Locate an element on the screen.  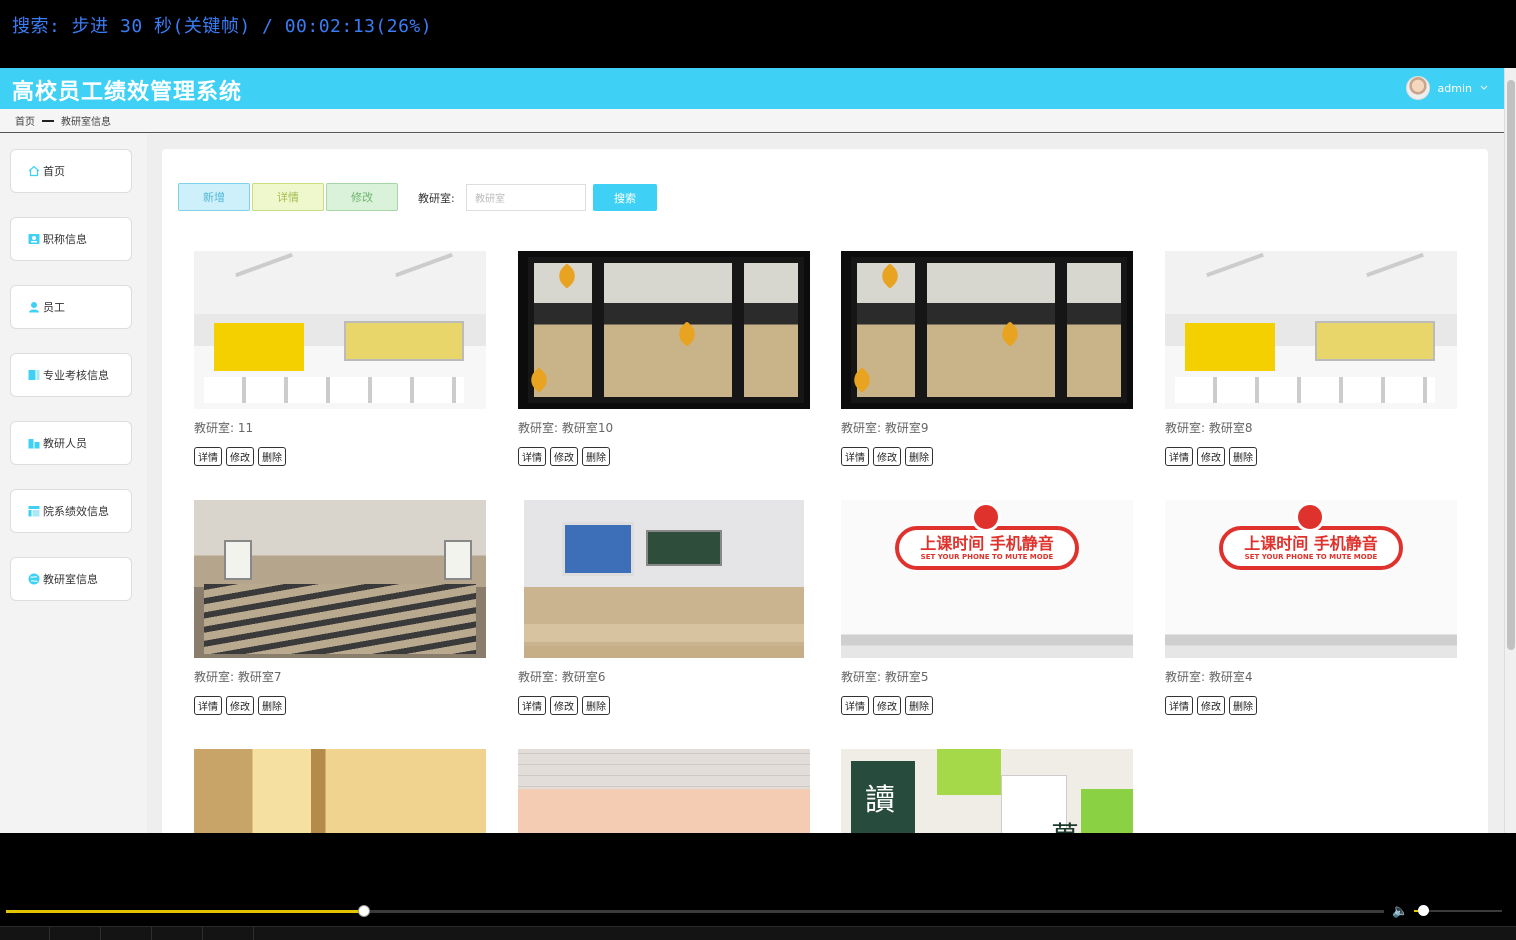
card-image: 讀 萬 is located at coordinates (987, 791).